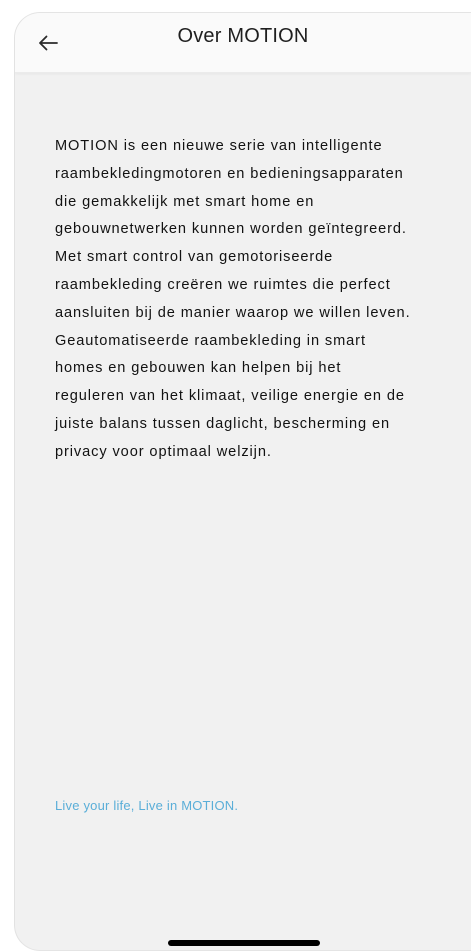 This screenshot has height=951, width=471. I want to click on tagline-link: Live your life, Live in MOTION., so click(146, 805).